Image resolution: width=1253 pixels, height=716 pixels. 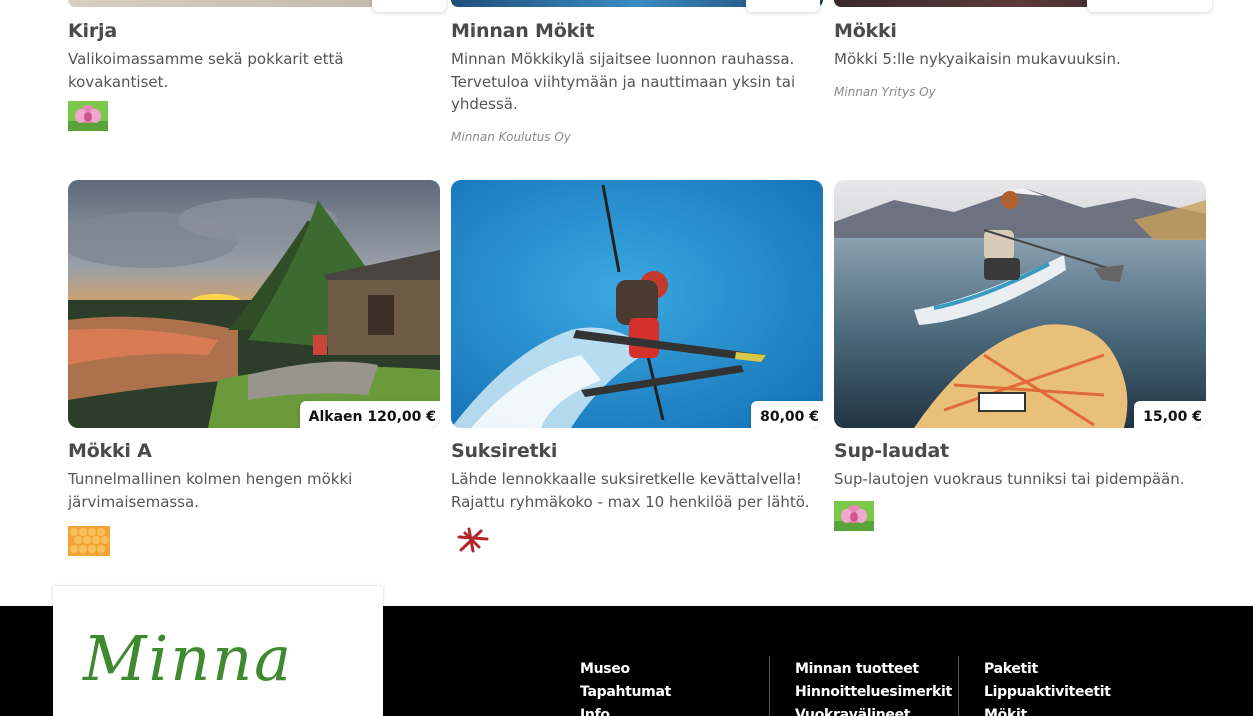 What do you see at coordinates (1047, 669) in the screenshot?
I see `footer-link-paketit: Paketit` at bounding box center [1047, 669].